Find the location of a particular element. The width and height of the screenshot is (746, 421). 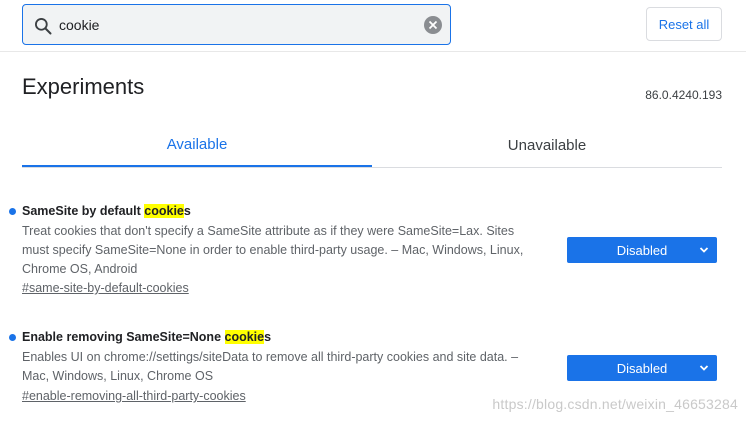

search-input is located at coordinates (239, 24).